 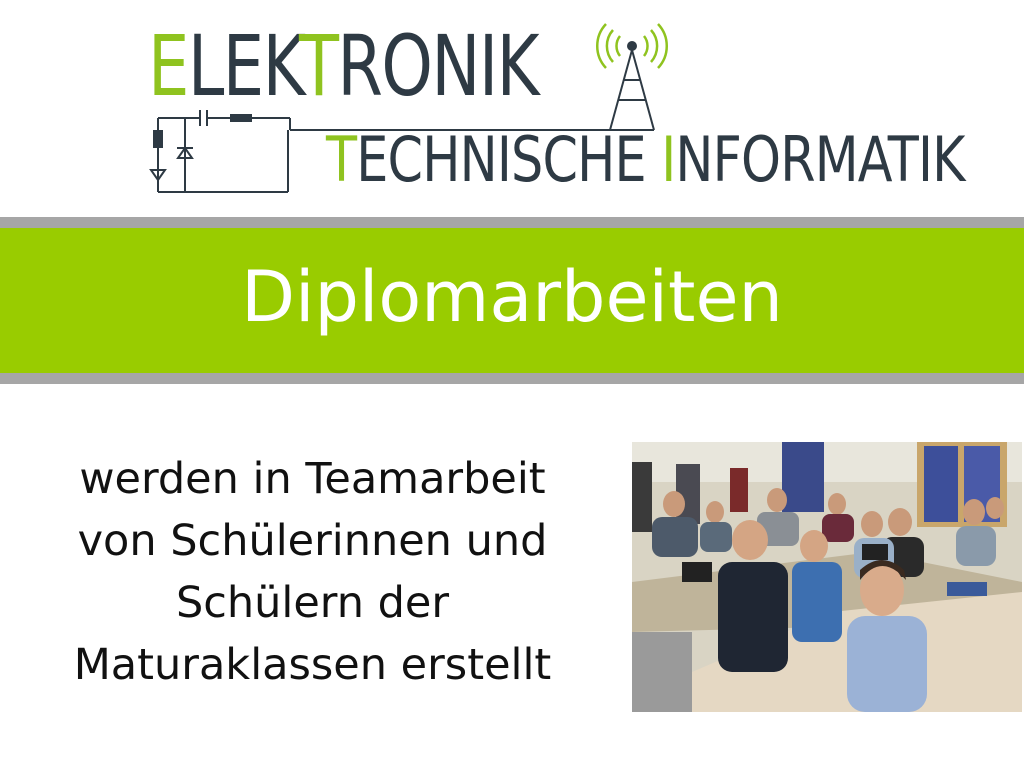 What do you see at coordinates (312, 603) in the screenshot?
I see `description-line: Schülern der` at bounding box center [312, 603].